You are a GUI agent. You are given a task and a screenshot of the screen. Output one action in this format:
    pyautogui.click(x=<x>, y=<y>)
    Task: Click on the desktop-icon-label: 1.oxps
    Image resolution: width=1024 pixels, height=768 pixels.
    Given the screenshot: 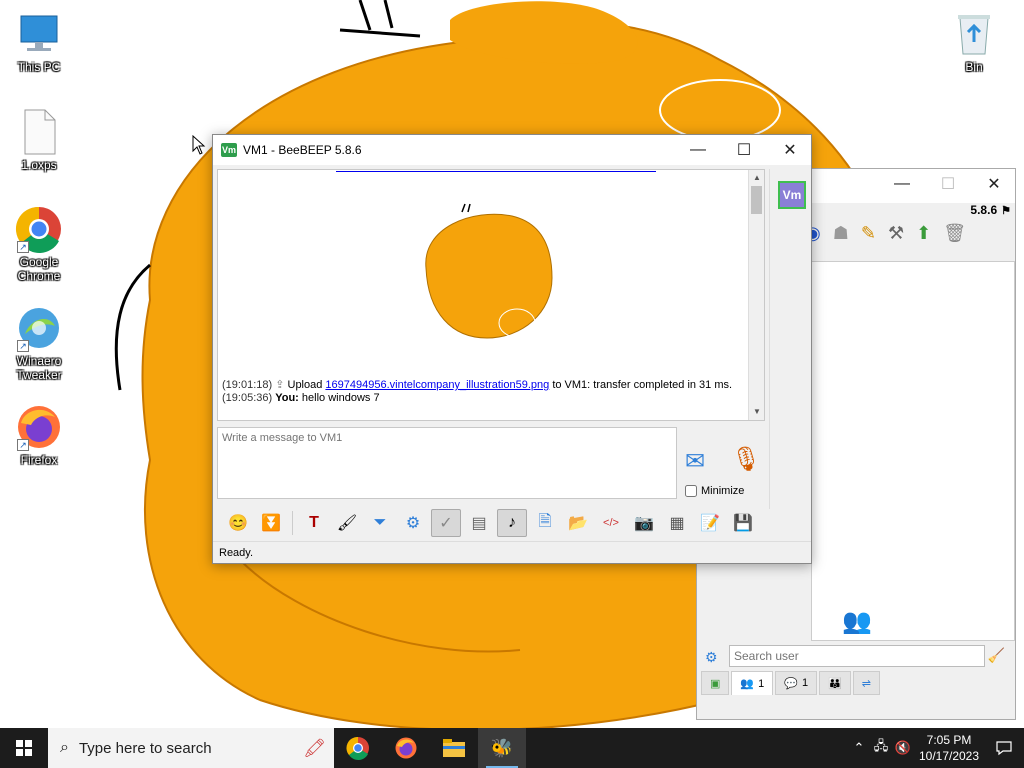 What is the action you would take?
    pyautogui.click(x=39, y=165)
    